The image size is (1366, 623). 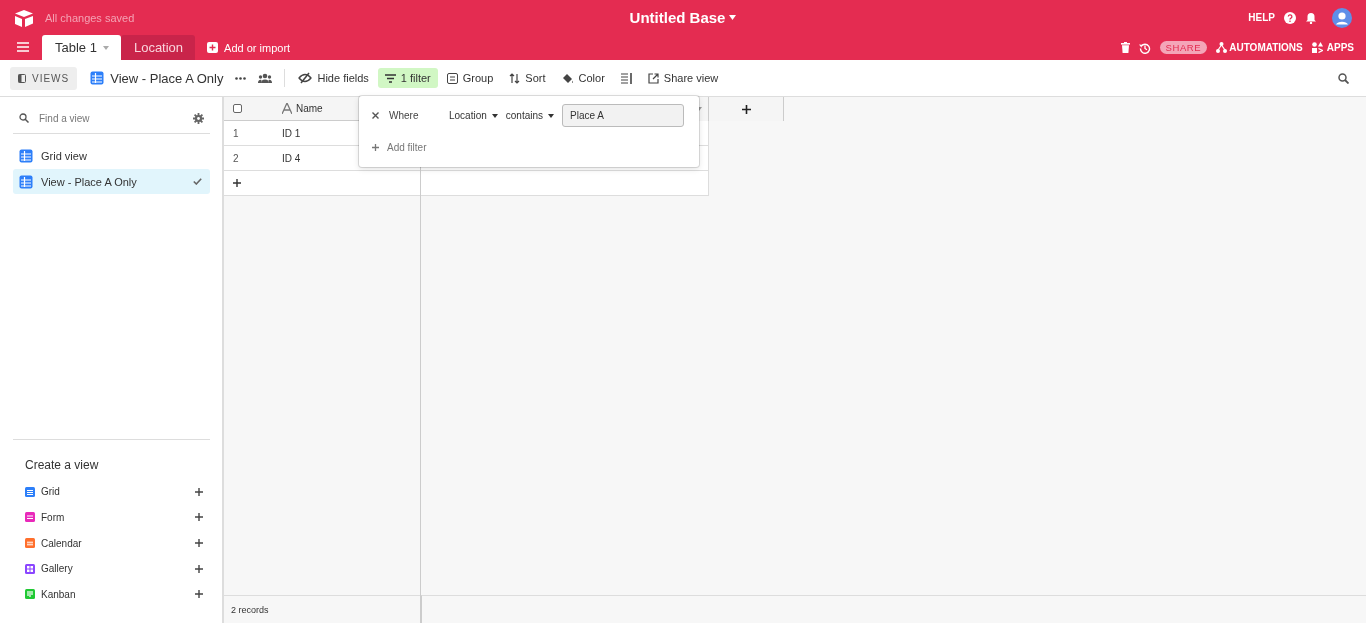 What do you see at coordinates (236, 158) in the screenshot?
I see `row-number: 2` at bounding box center [236, 158].